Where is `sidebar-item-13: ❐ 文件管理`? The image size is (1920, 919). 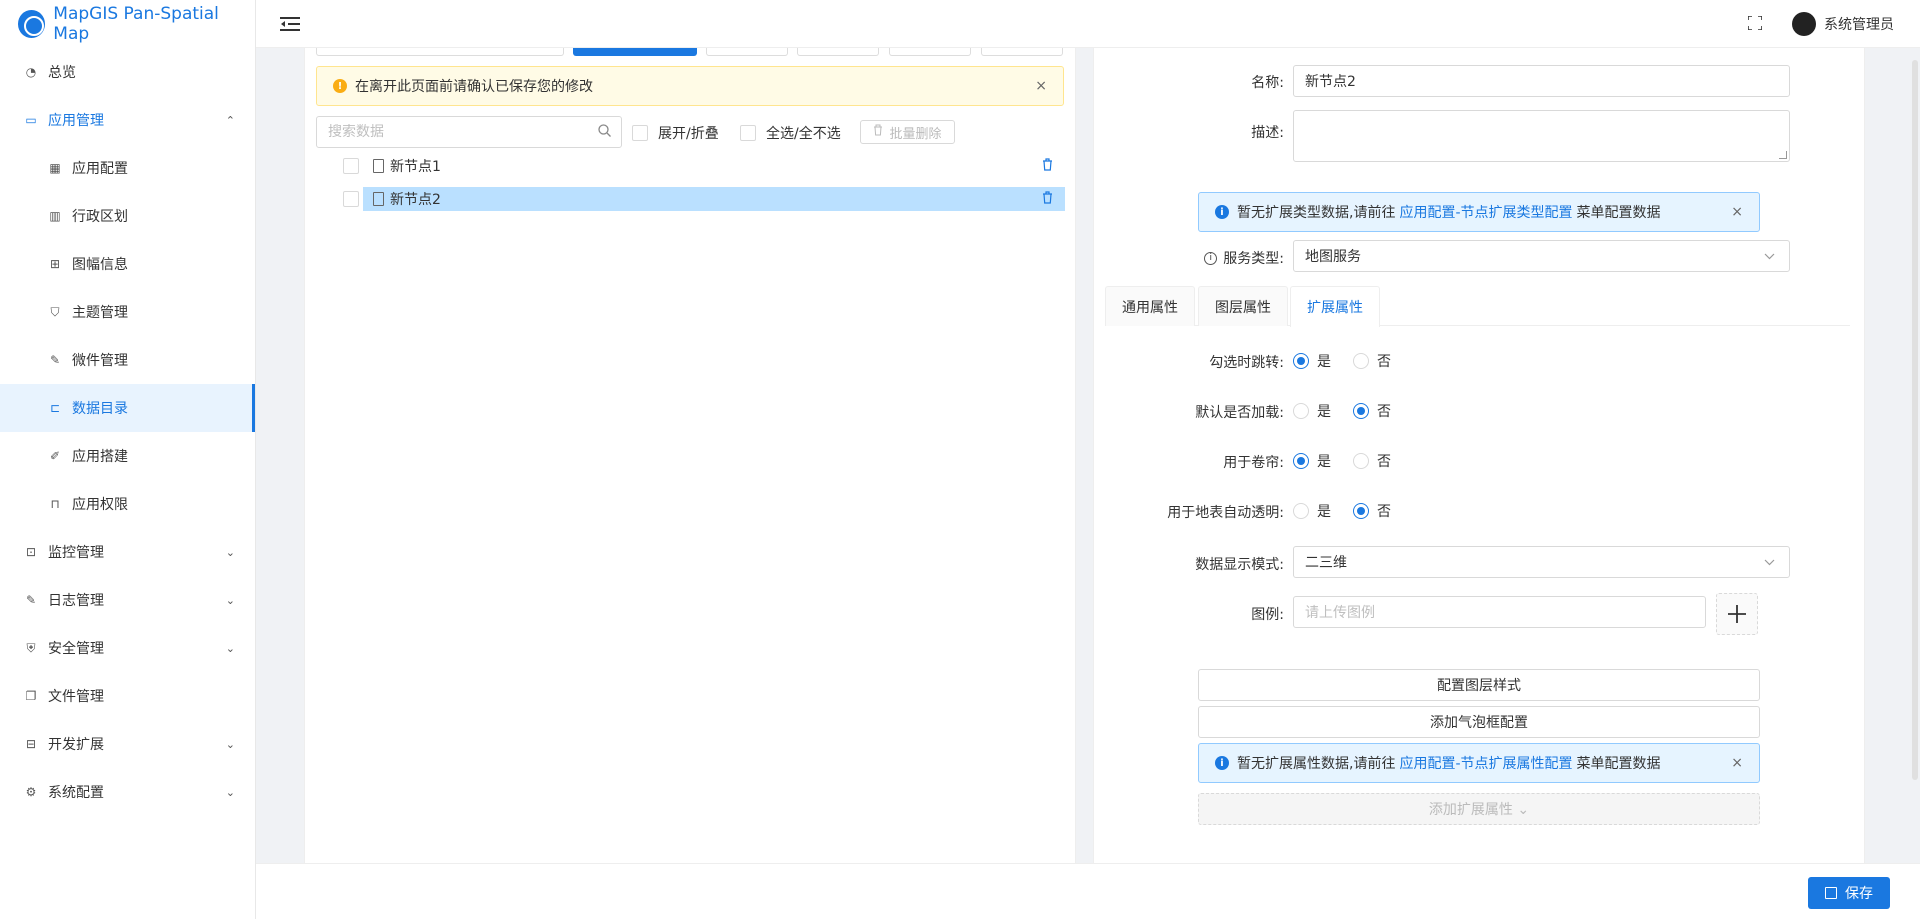 sidebar-item-13: ❐ 文件管理 is located at coordinates (127, 696).